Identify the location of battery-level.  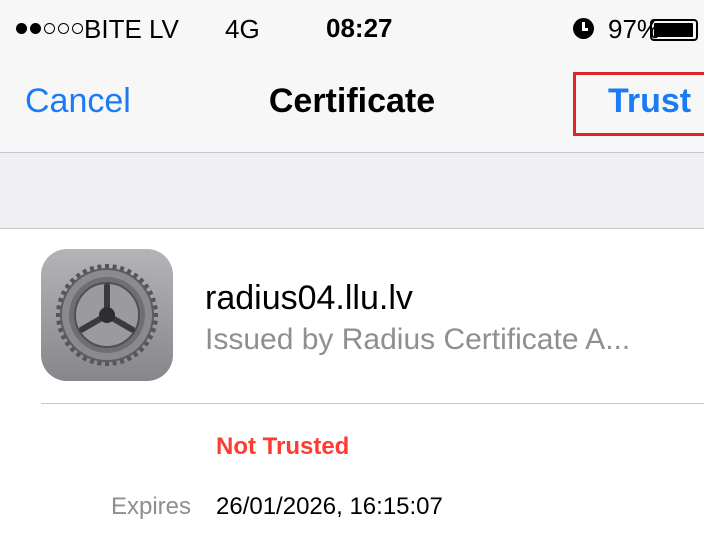
(673, 30).